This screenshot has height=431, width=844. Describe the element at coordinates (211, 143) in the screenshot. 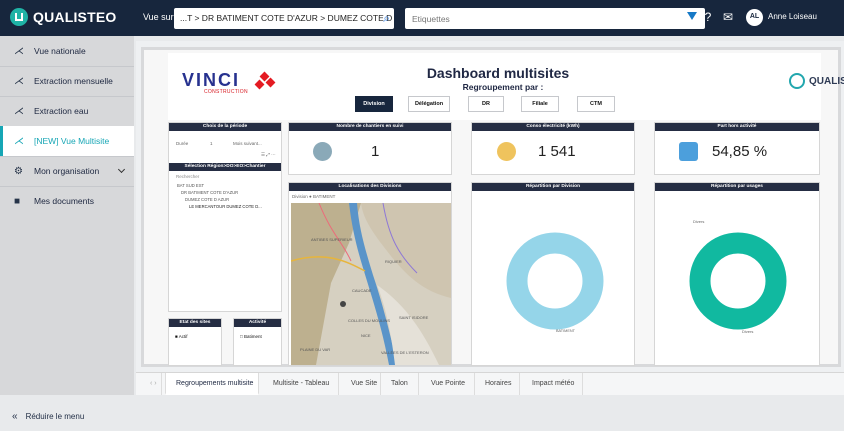

I see `period-count-field: 1` at that location.